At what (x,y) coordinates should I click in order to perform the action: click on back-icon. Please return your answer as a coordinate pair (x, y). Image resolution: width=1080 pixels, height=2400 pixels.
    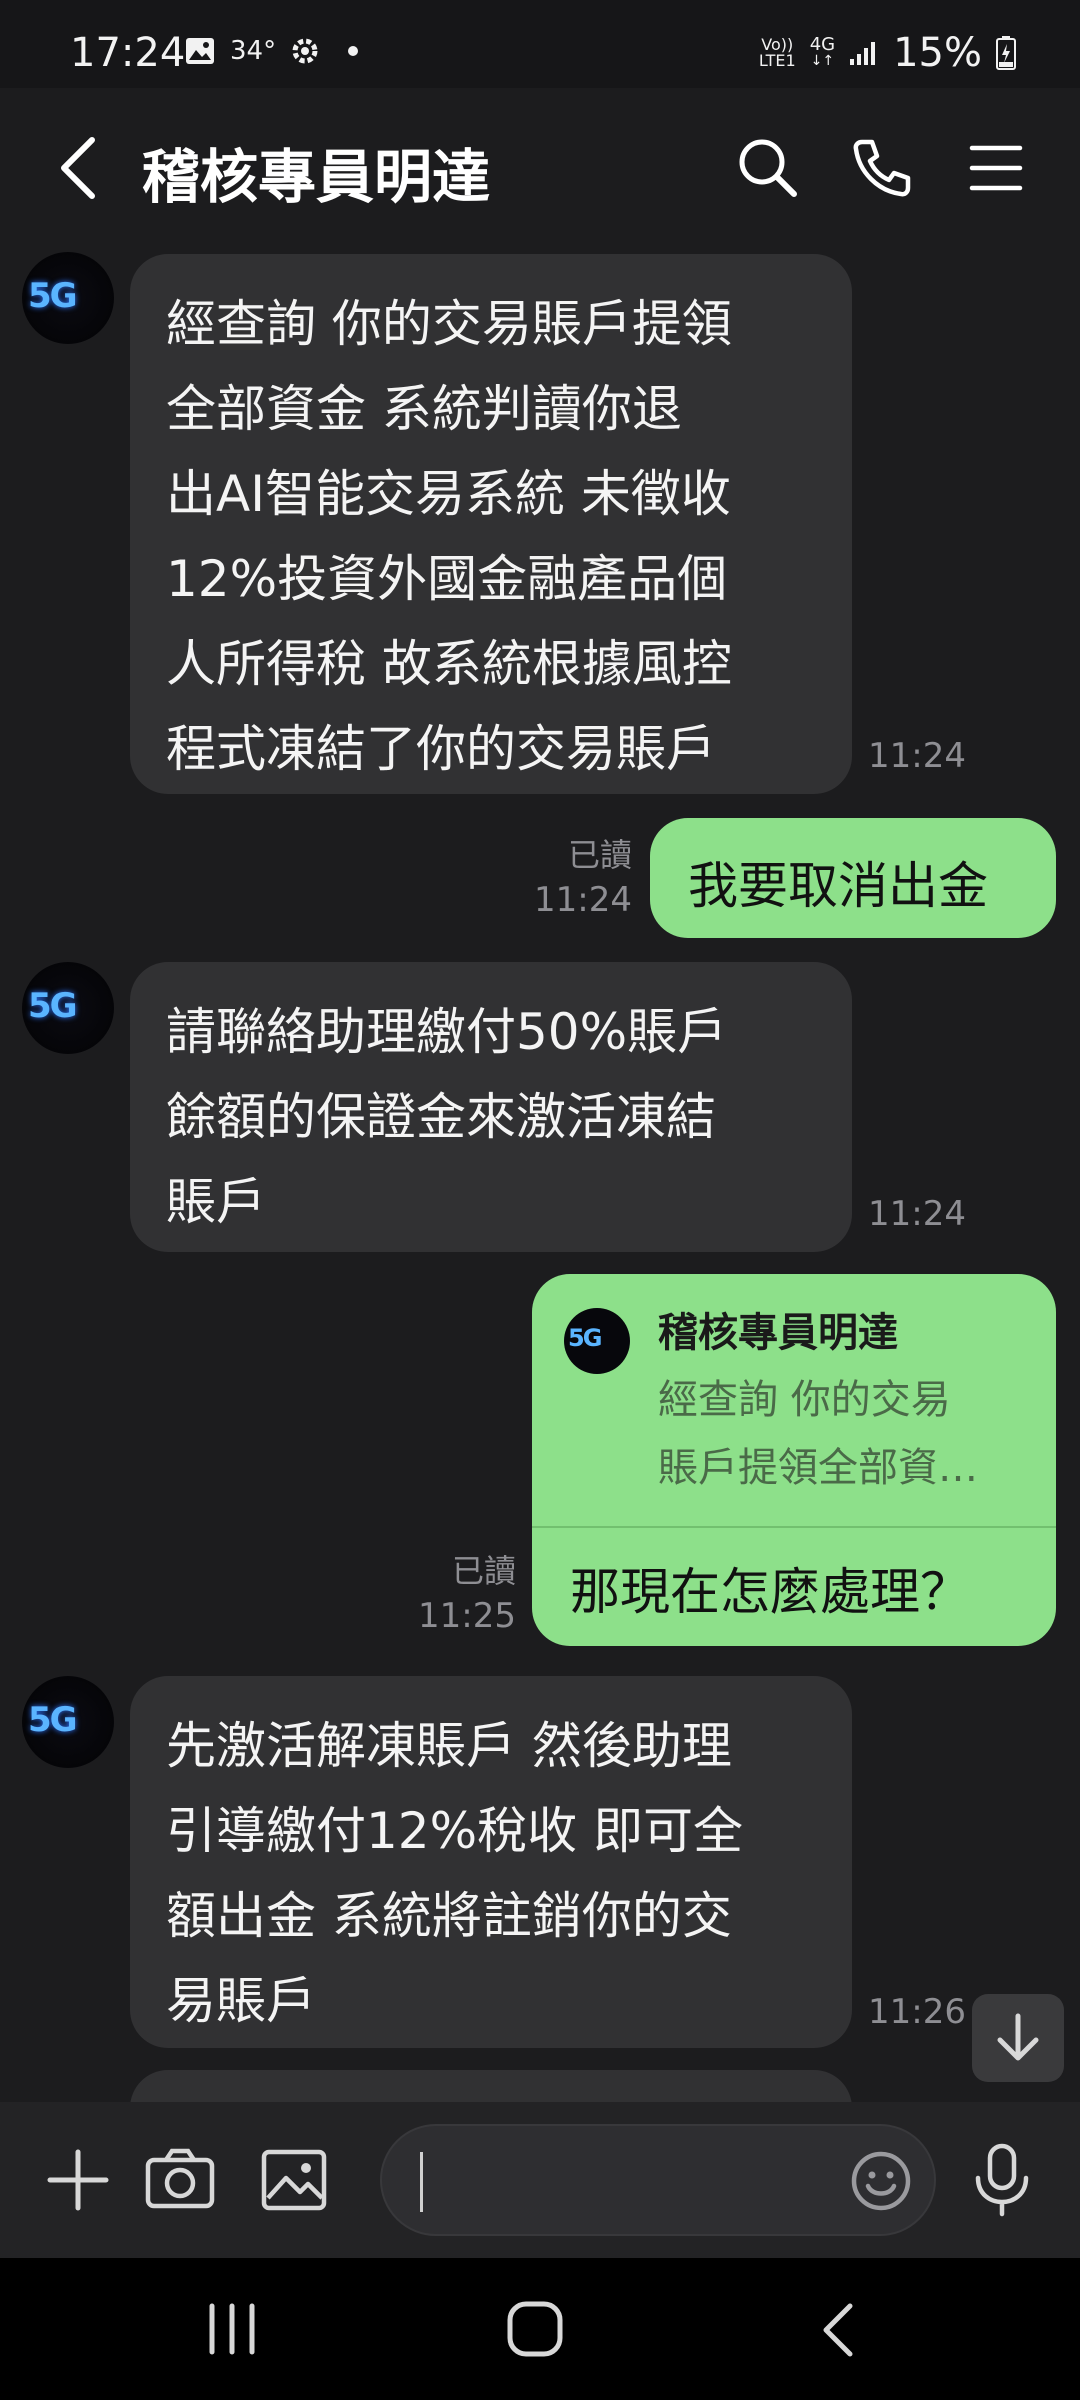
    Looking at the image, I should click on (82, 168).